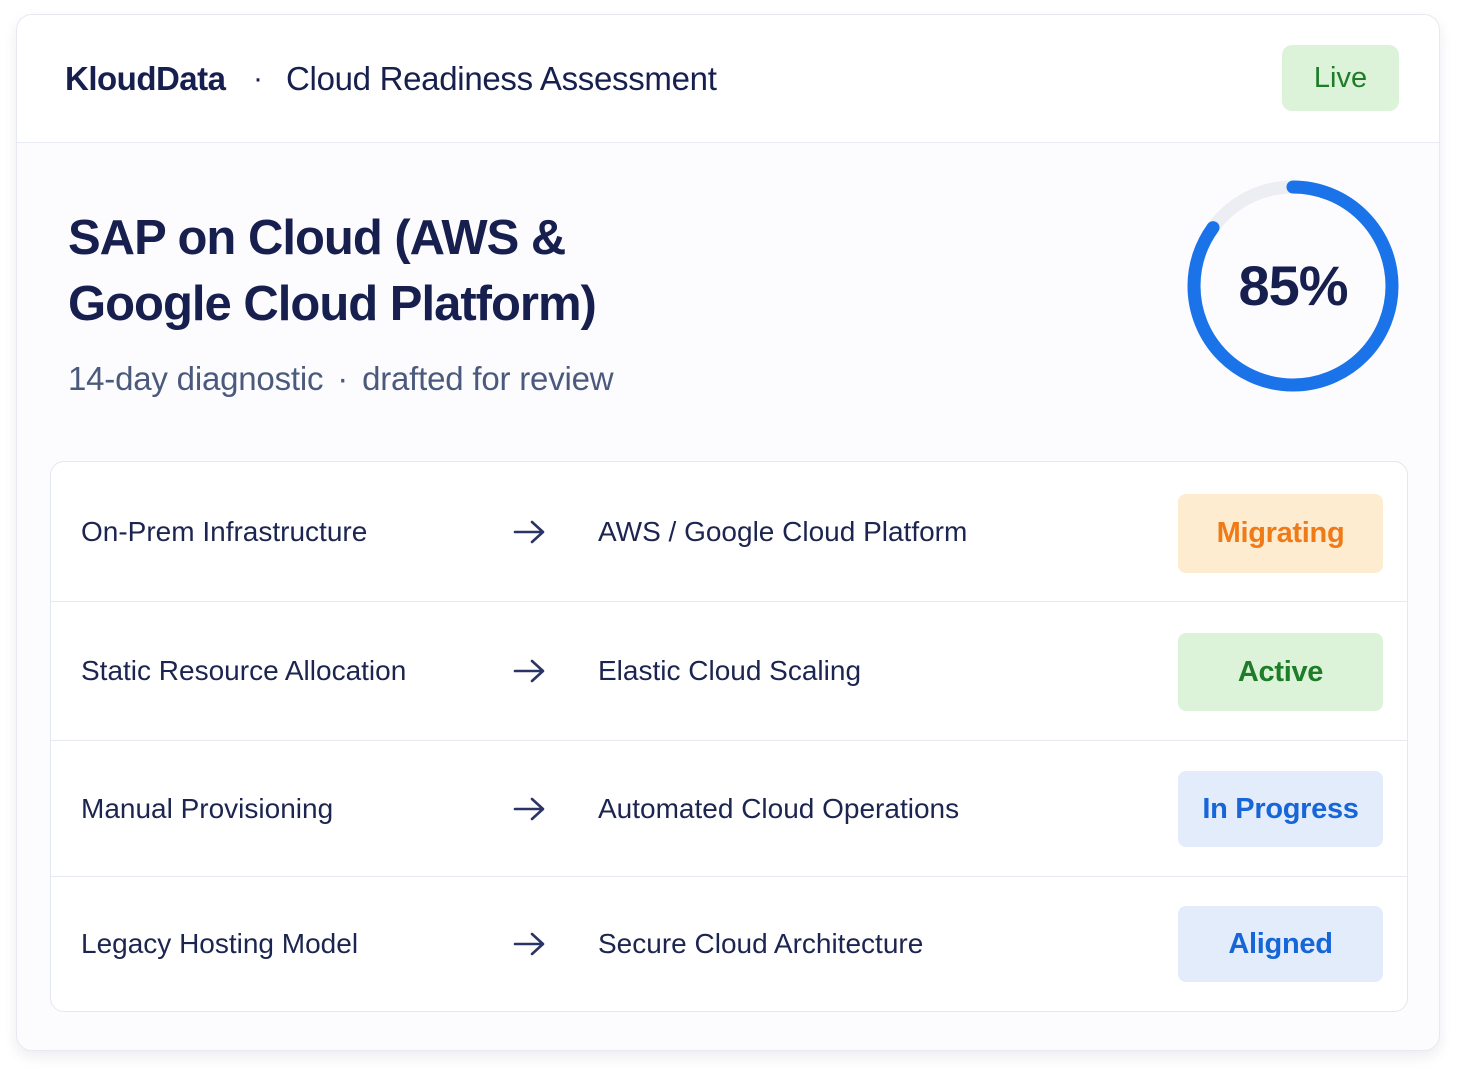 This screenshot has height=1075, width=1463. I want to click on current-state-label: Legacy Hosting Model, so click(220, 943).